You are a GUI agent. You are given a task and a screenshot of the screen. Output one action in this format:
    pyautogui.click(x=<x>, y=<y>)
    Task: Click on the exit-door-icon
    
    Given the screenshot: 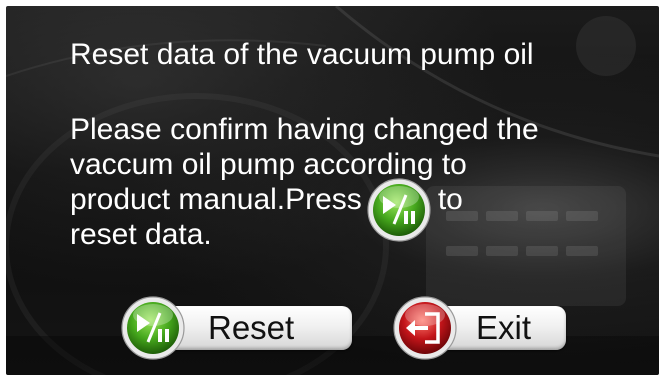 What is the action you would take?
    pyautogui.click(x=425, y=328)
    